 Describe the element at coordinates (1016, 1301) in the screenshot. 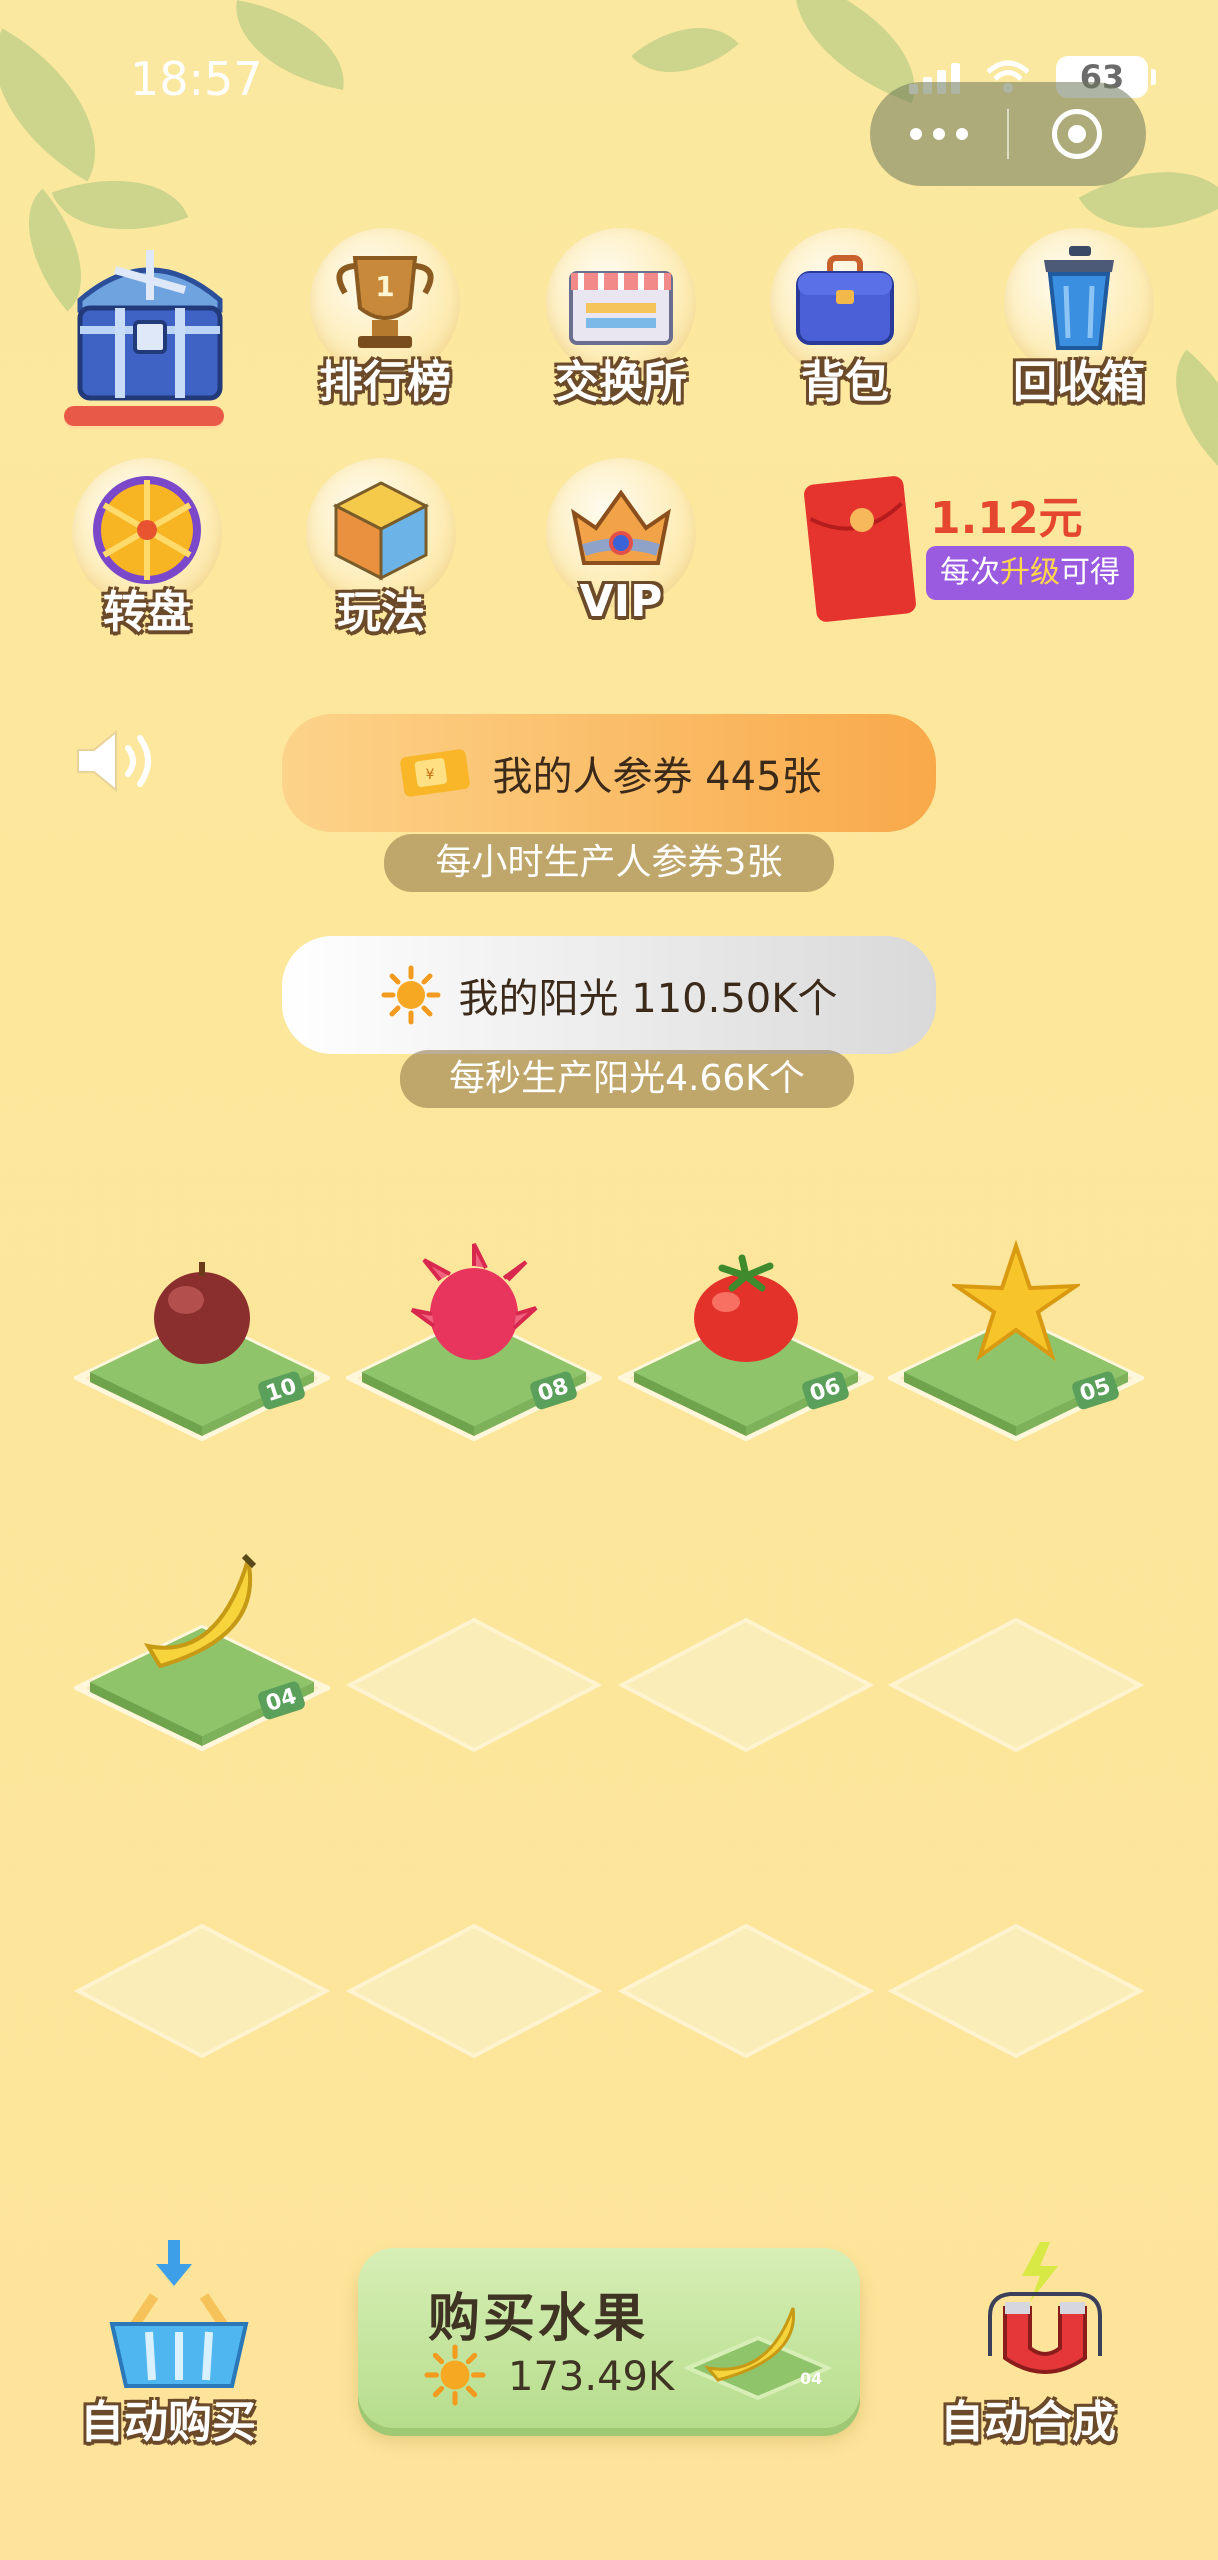

I see `starfruit-icon` at that location.